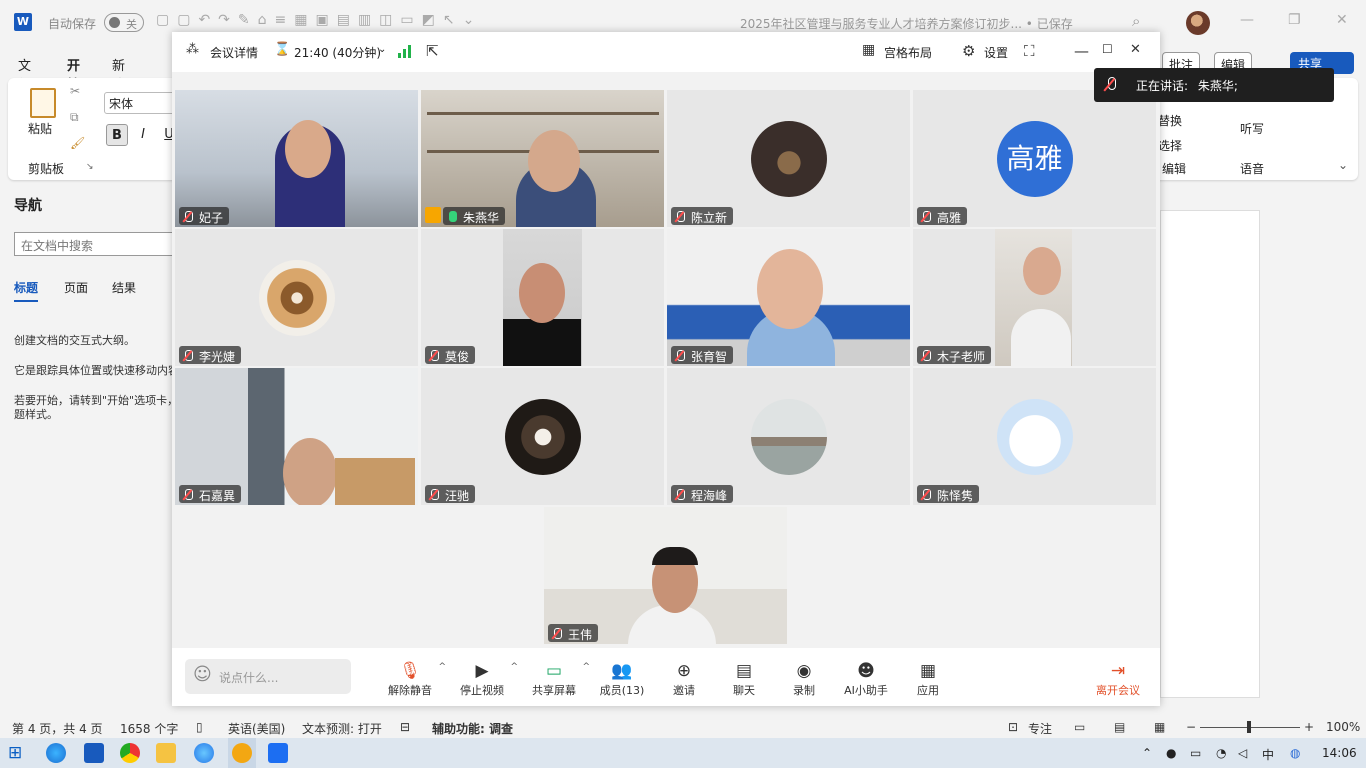 The image size is (1366, 768). Describe the element at coordinates (242, 753) in the screenshot. I see `meeting-app-taskbar-icon` at that location.